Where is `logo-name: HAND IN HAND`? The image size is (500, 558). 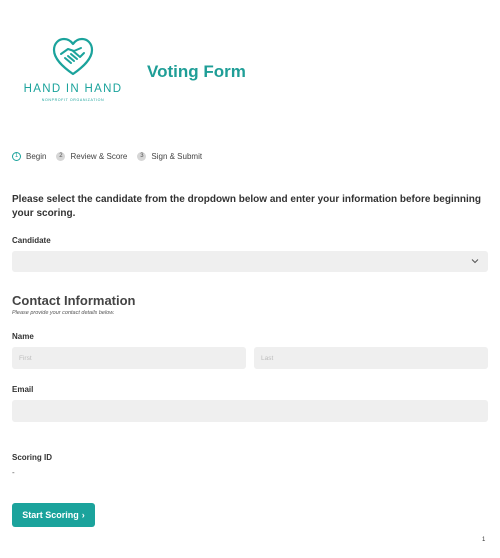 logo-name: HAND IN HAND is located at coordinates (73, 89).